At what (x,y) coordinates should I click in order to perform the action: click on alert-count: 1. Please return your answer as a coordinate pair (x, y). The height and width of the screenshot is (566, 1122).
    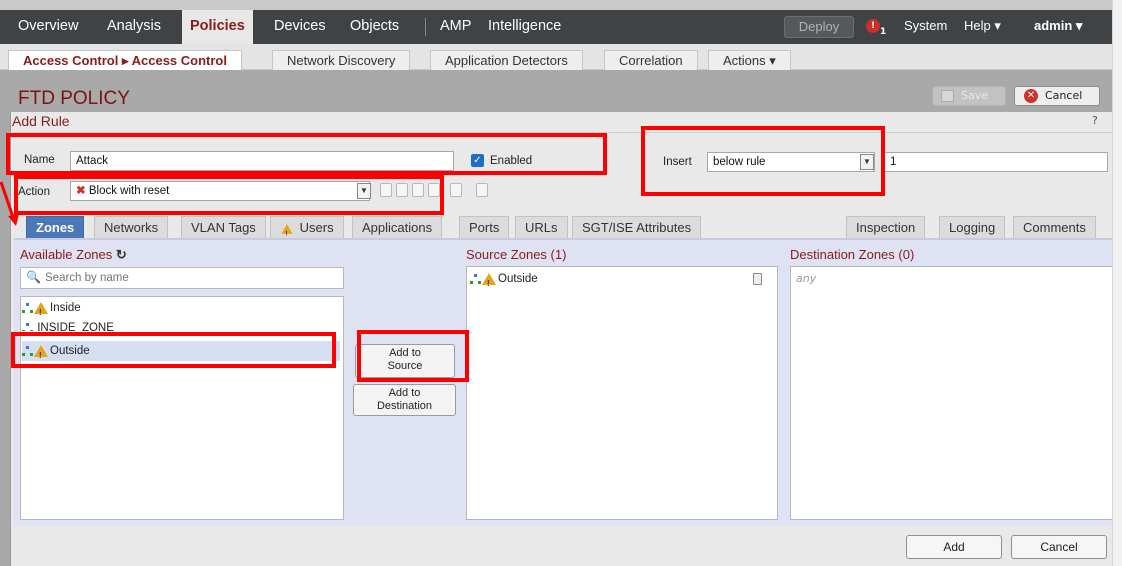
    Looking at the image, I should click on (883, 32).